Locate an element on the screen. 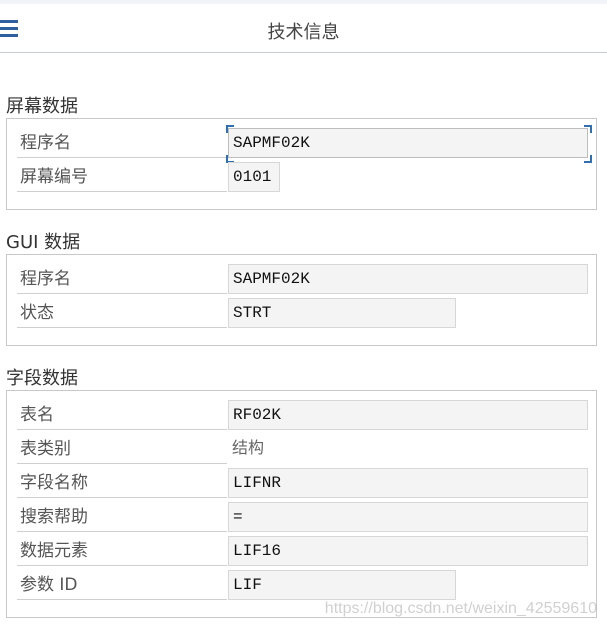 The width and height of the screenshot is (607, 630). search-help-field: = is located at coordinates (408, 517).